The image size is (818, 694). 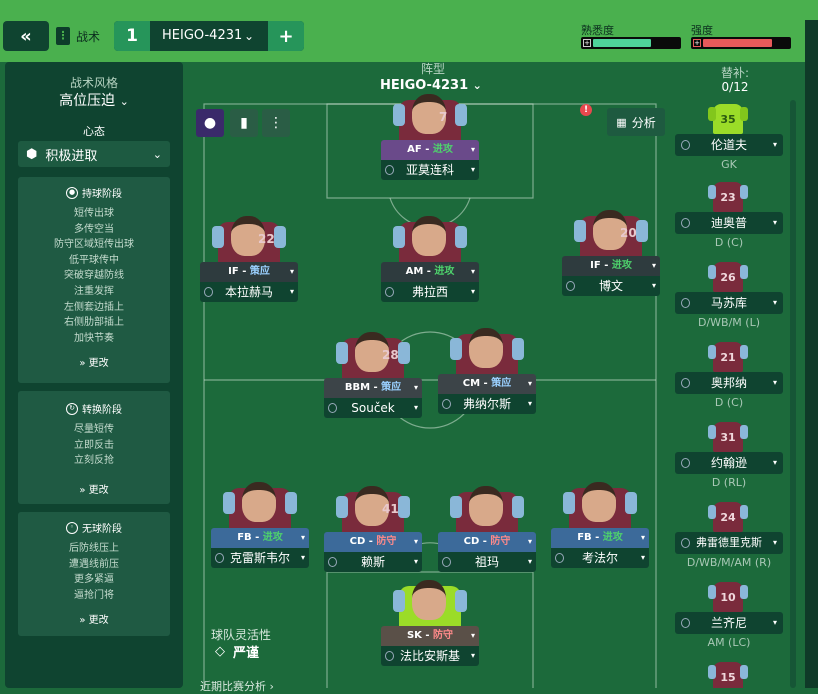 I want to click on player-card: 7 AF - 进攻 ▾ 亚莫连科 ▾, so click(x=430, y=137).